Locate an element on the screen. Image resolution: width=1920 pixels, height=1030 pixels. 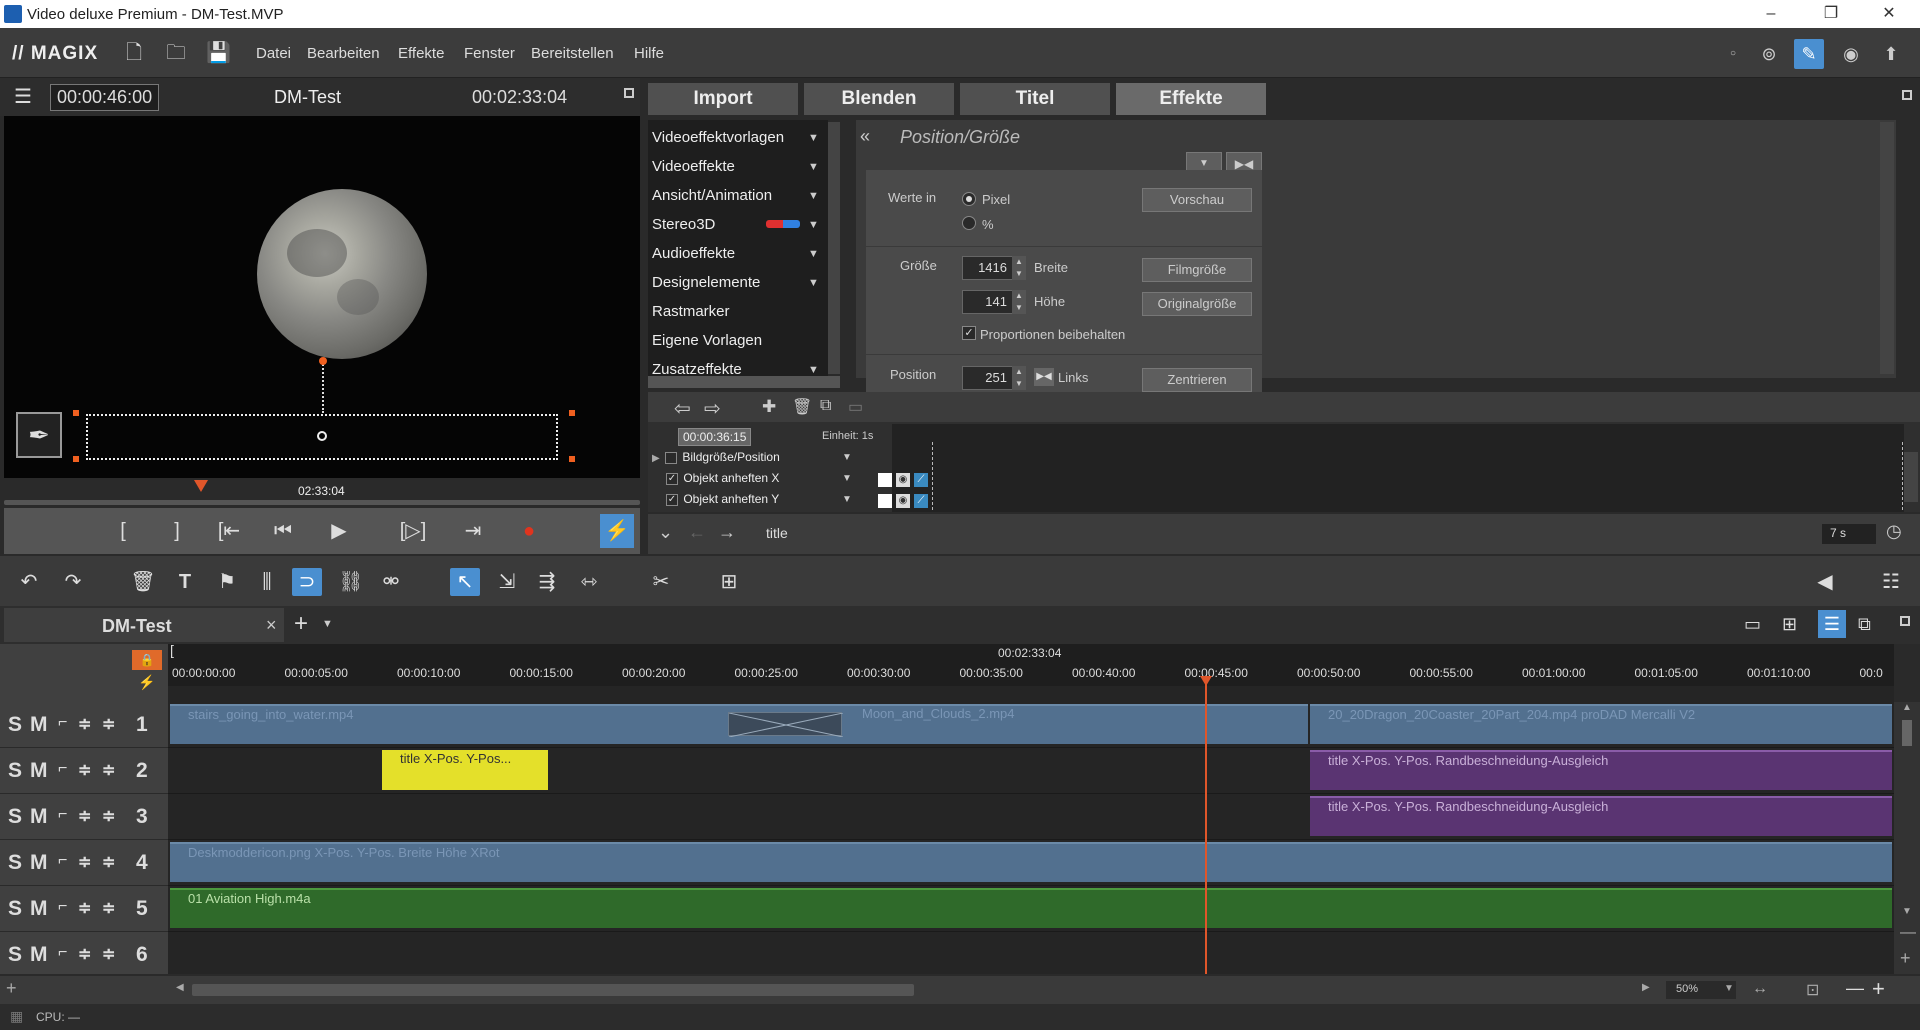
color-swatch is located at coordinates (885, 480).